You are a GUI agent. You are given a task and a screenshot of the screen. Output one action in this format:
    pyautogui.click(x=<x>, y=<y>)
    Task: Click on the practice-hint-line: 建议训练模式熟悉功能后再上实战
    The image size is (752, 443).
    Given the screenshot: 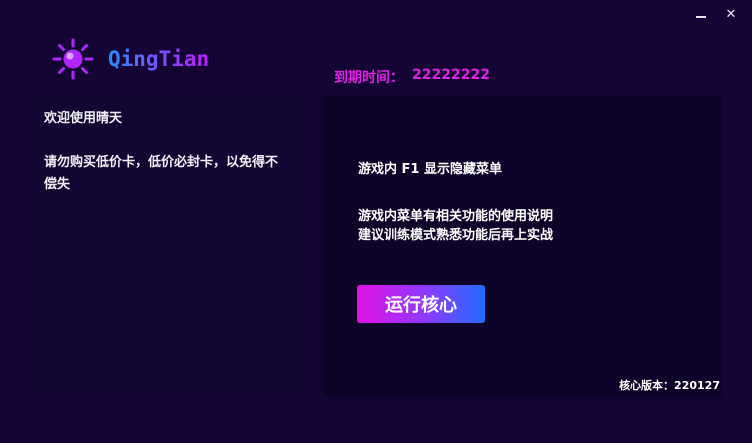 What is the action you would take?
    pyautogui.click(x=456, y=235)
    